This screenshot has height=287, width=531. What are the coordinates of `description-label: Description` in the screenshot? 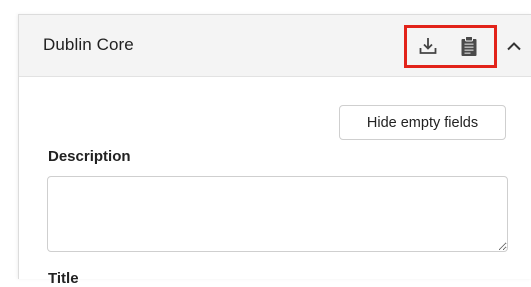 It's located at (89, 156).